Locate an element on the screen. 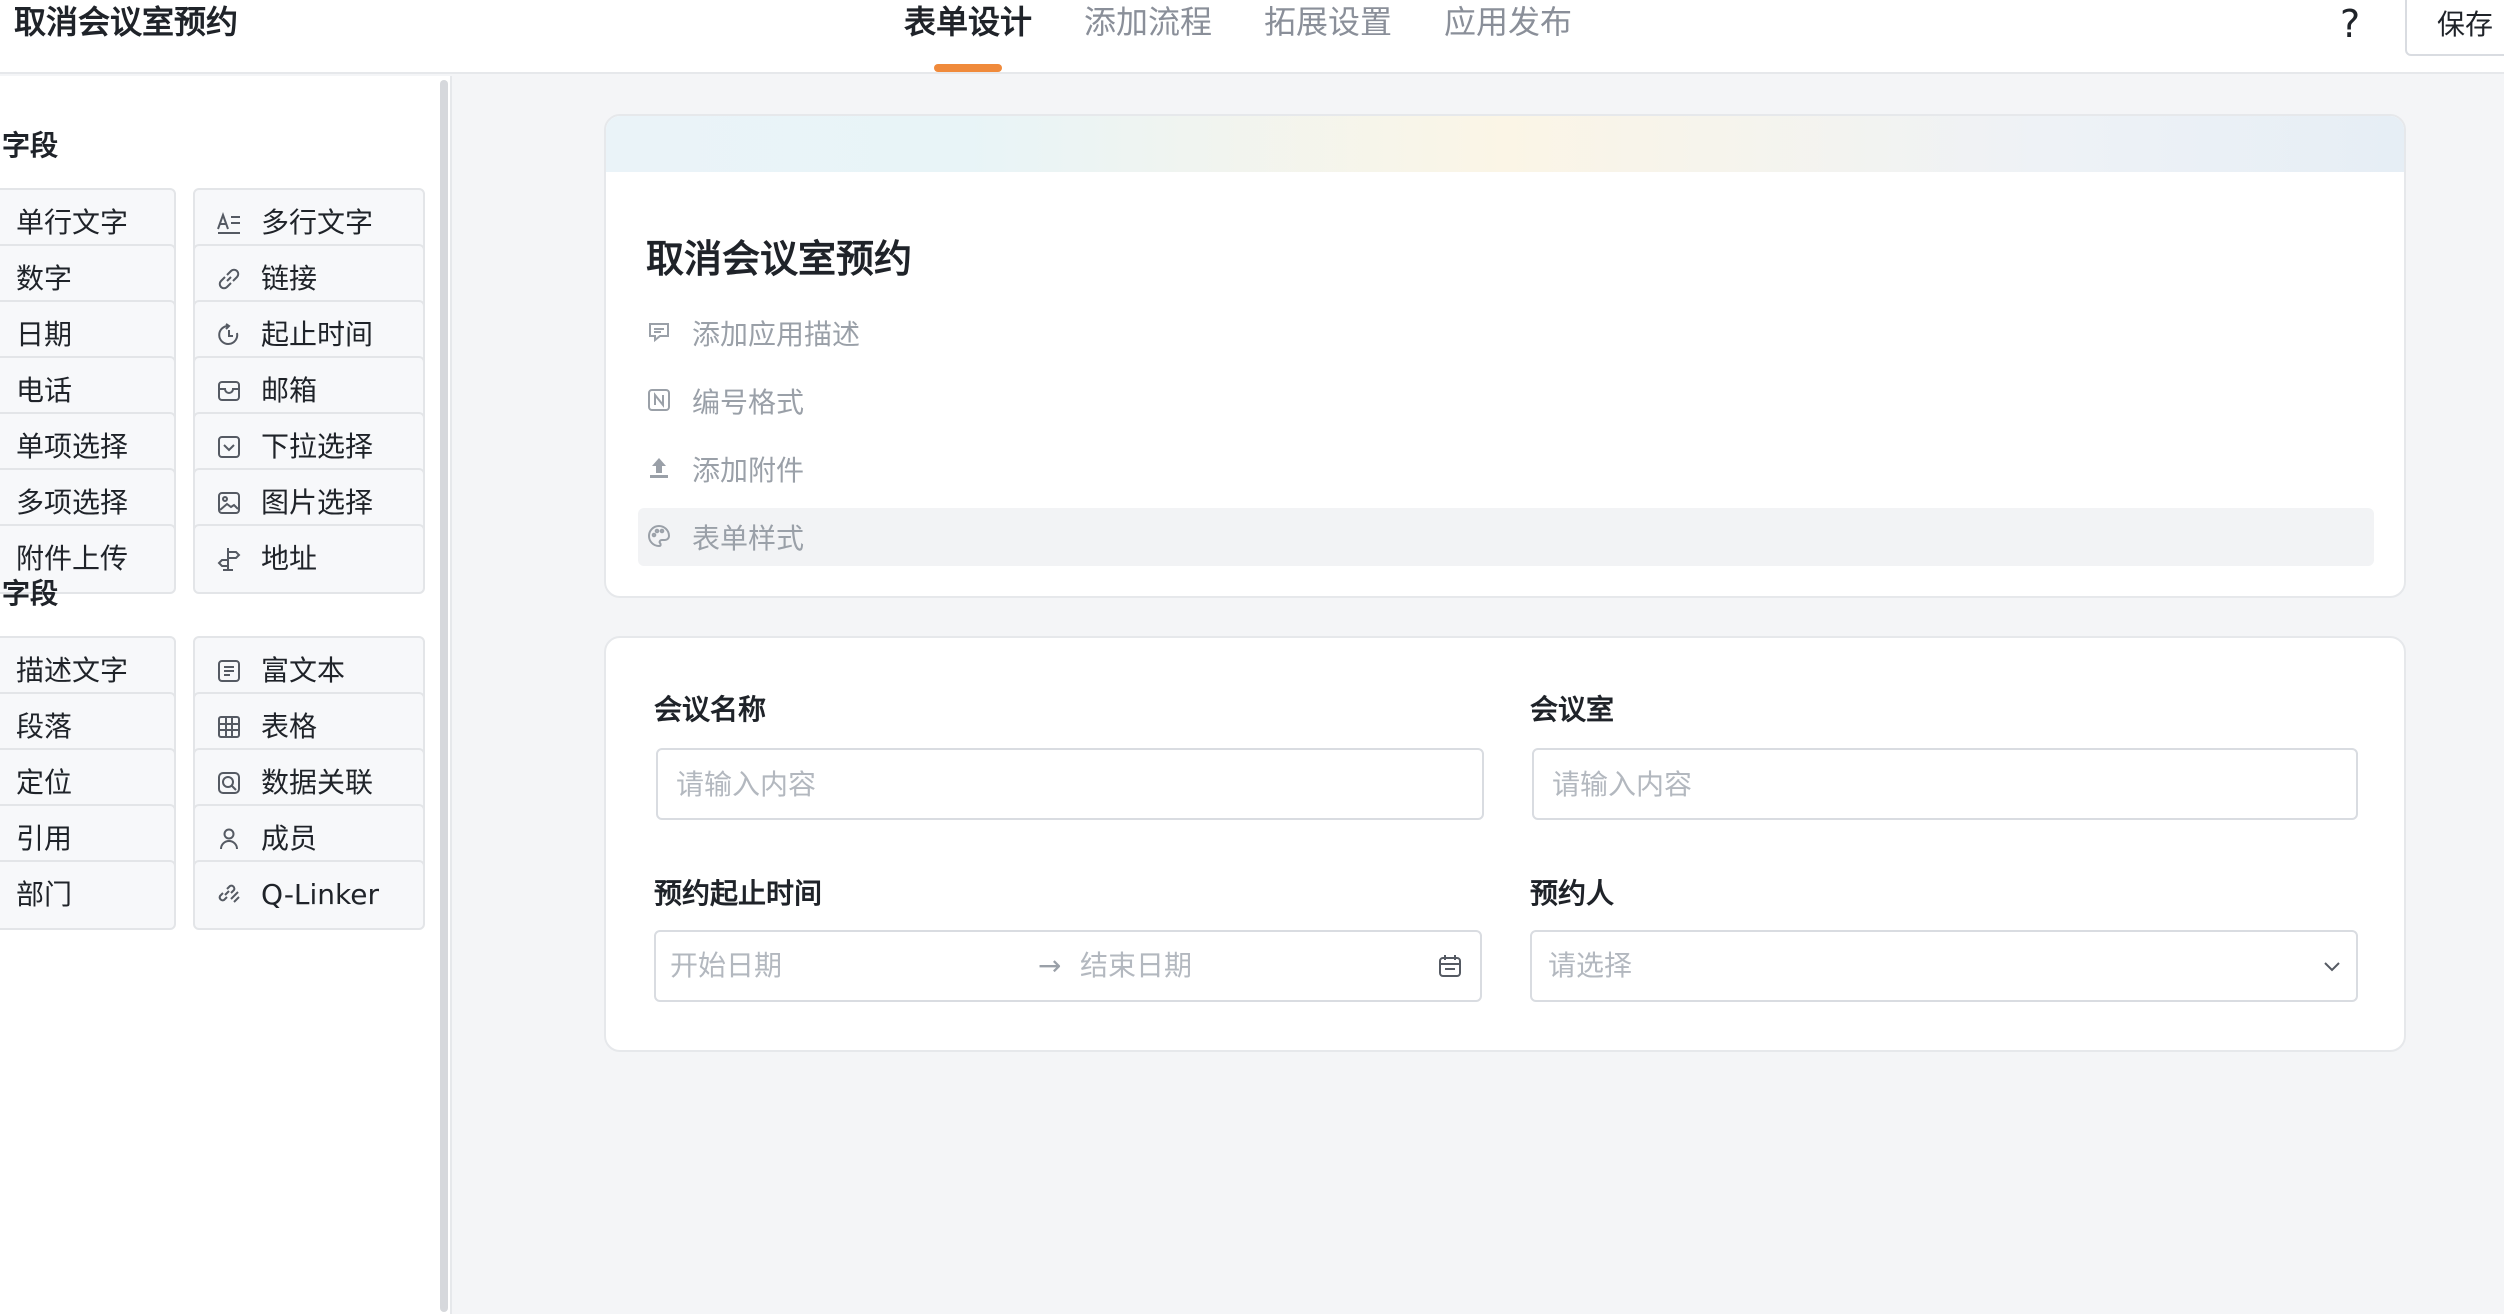  dropdown-icon is located at coordinates (229, 447).